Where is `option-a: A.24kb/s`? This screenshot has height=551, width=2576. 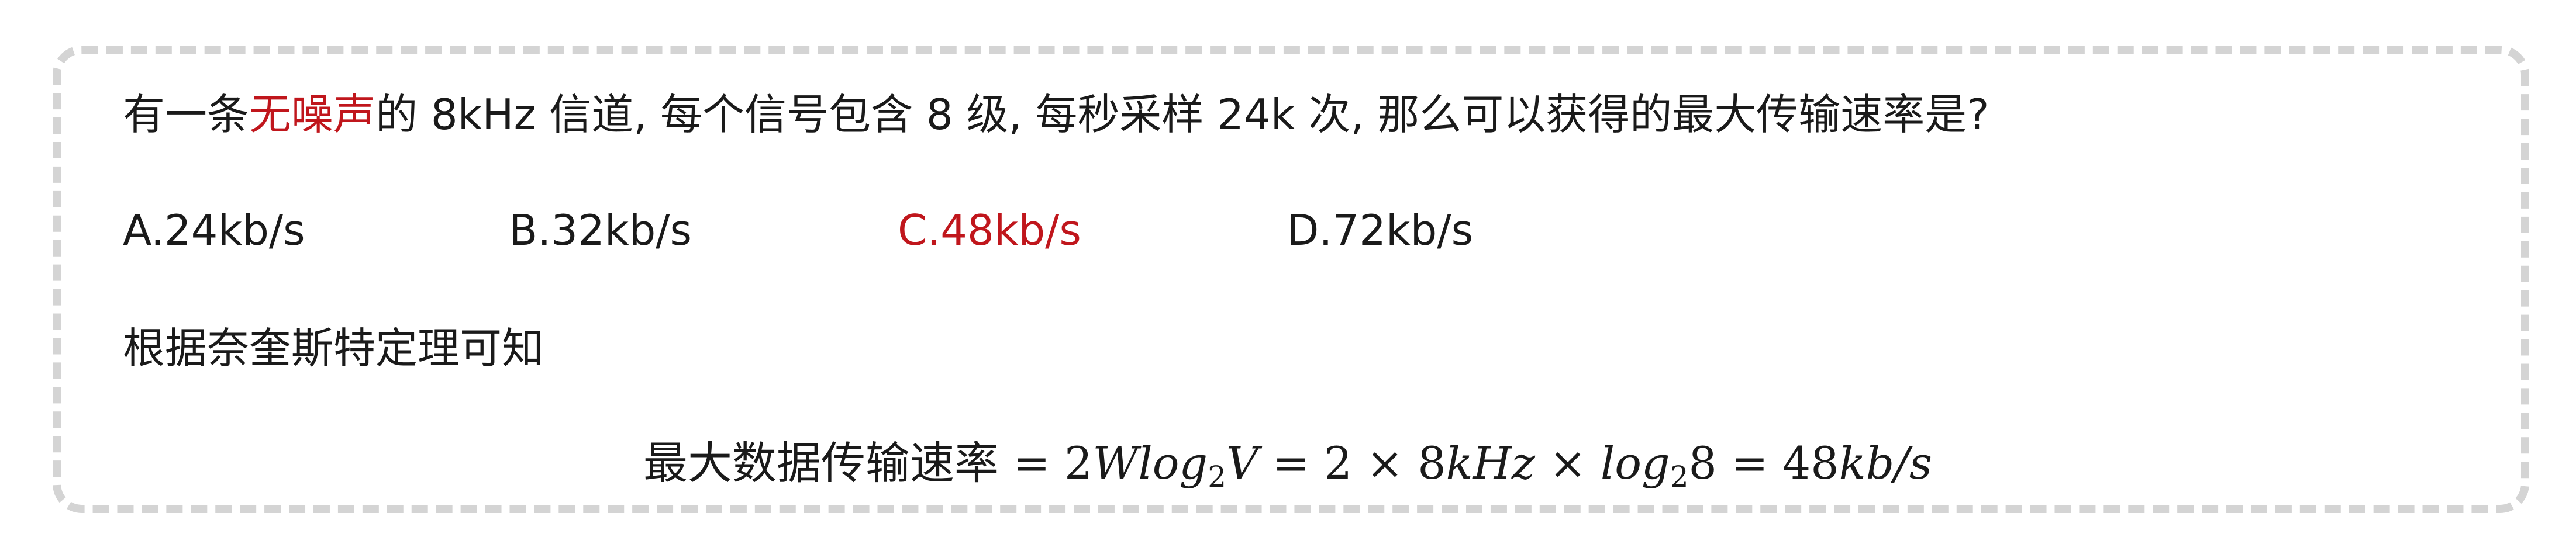
option-a: A.24kb/s is located at coordinates (214, 230).